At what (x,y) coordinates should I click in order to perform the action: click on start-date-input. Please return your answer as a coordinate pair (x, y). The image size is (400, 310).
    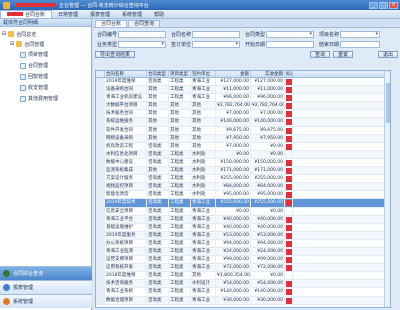
    Looking at the image, I should click on (290, 44).